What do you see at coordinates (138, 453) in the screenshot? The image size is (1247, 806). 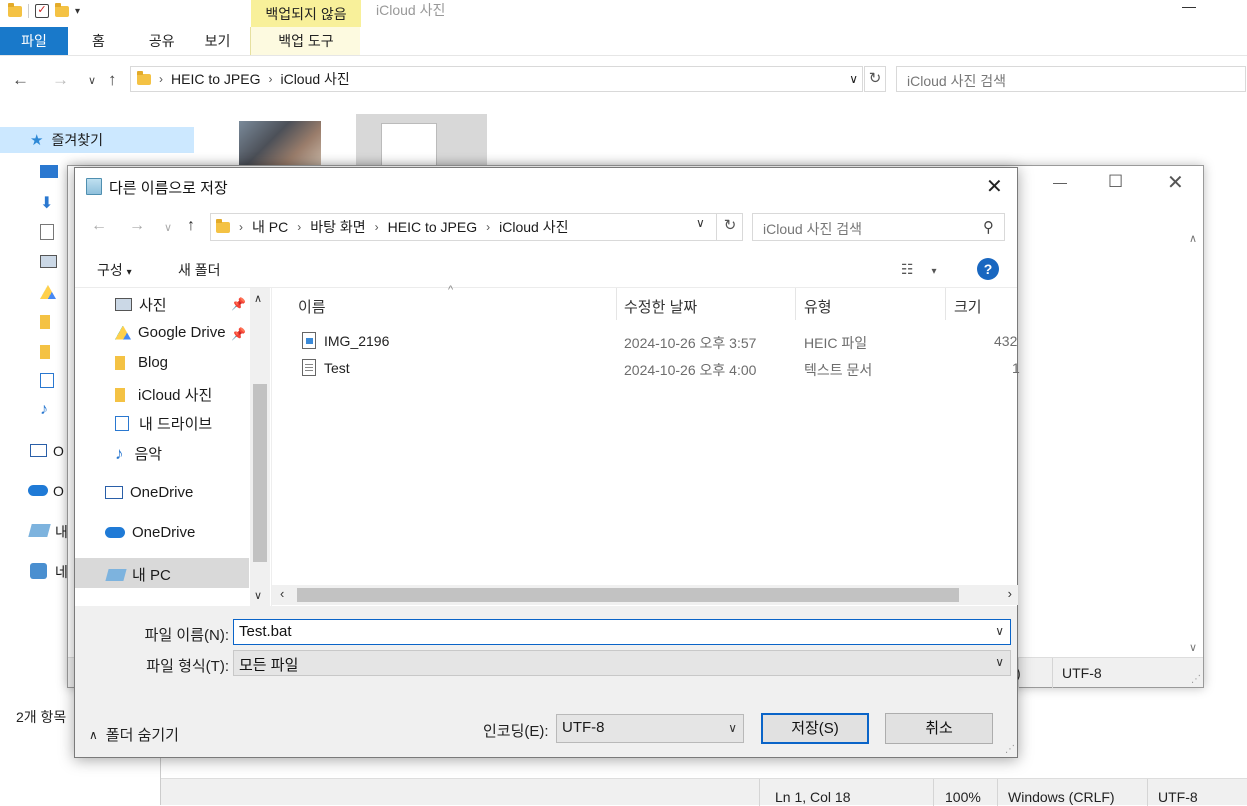 I see `nav-item-music: ♪ 음악` at bounding box center [138, 453].